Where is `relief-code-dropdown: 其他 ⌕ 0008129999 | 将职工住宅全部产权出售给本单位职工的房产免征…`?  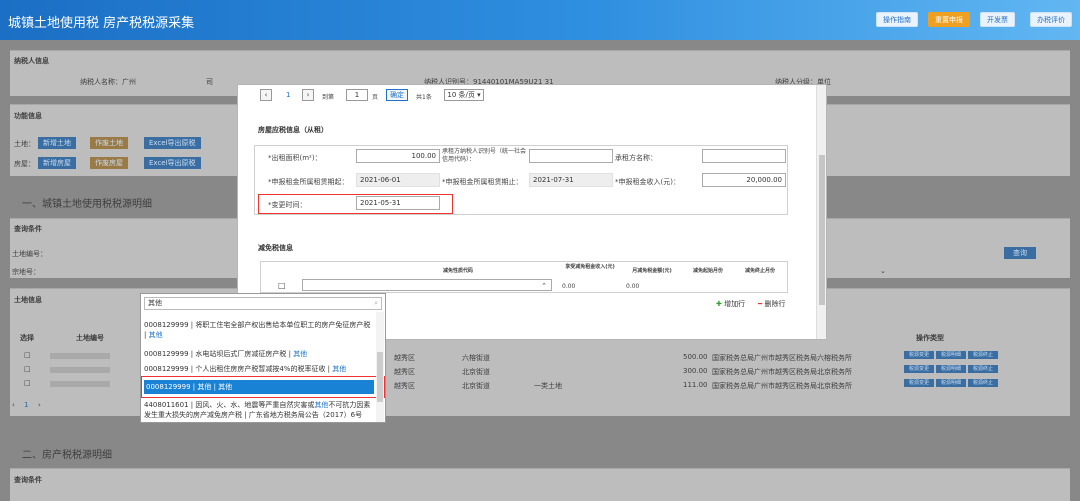 relief-code-dropdown: 其他 ⌕ 0008129999 | 将职工住宅全部产权出售给本单位职工的房产免征… is located at coordinates (263, 358).